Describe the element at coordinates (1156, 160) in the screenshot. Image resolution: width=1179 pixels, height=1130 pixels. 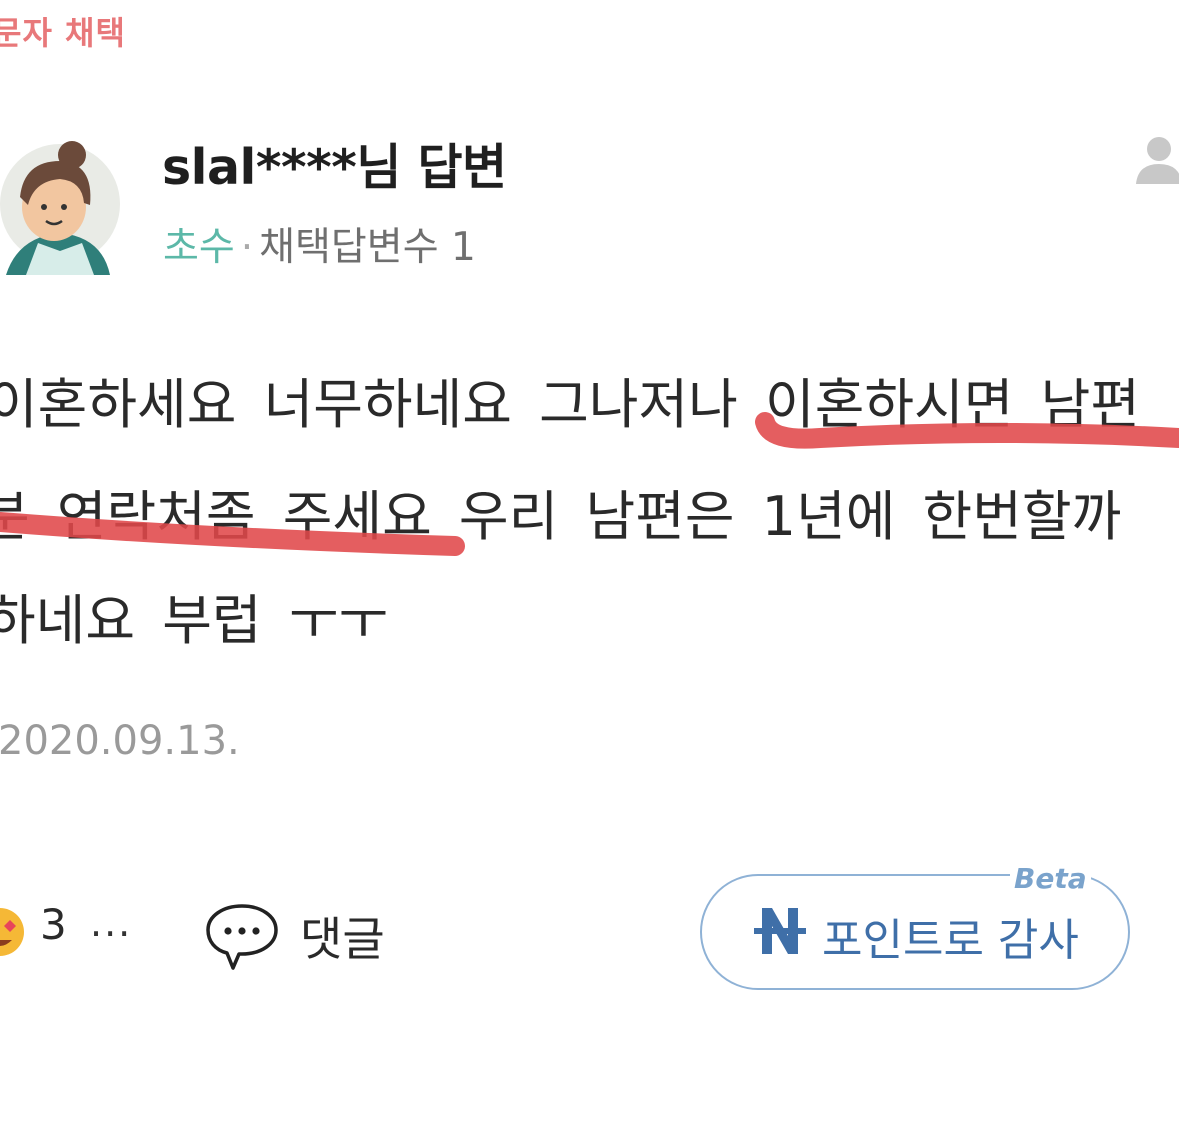
I see `person-icon` at that location.